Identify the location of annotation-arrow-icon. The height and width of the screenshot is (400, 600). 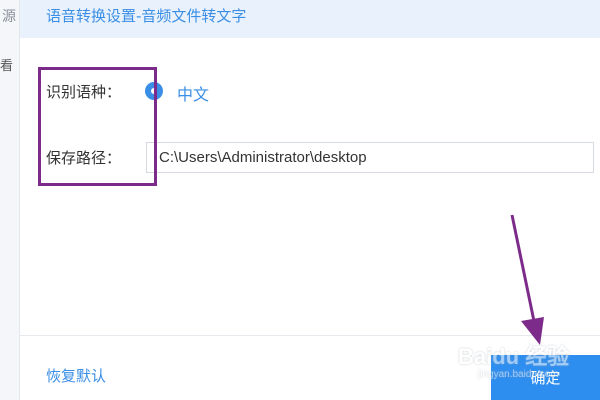
(527, 279).